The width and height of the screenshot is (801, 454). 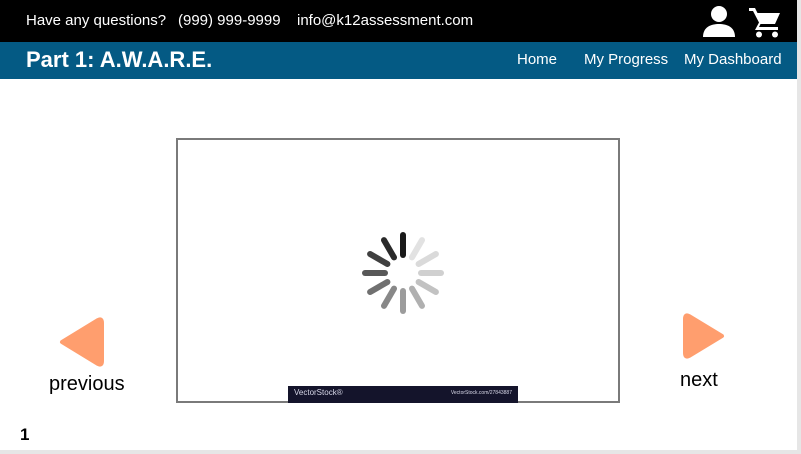 I want to click on watermark-url: VectorStock.com/27843887, so click(x=481, y=393).